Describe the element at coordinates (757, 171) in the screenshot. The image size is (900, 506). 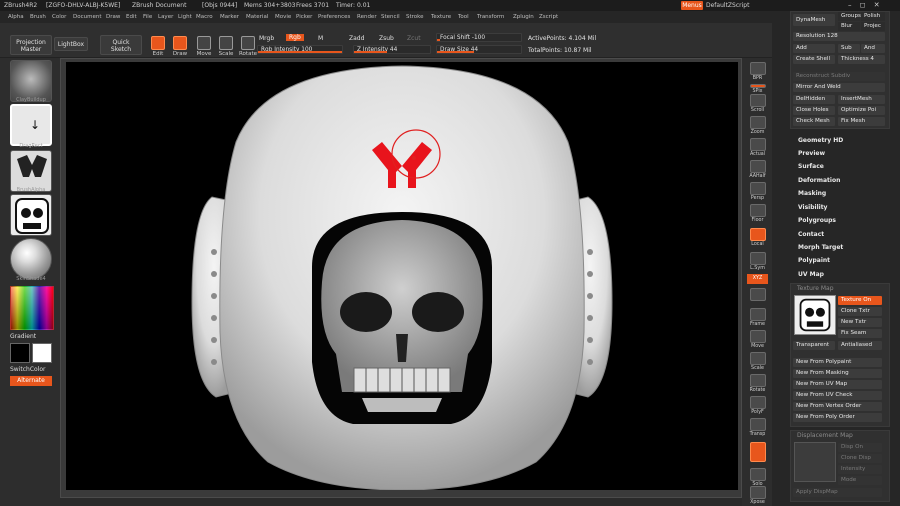
I see `aahalf-button: AAHalf` at that location.